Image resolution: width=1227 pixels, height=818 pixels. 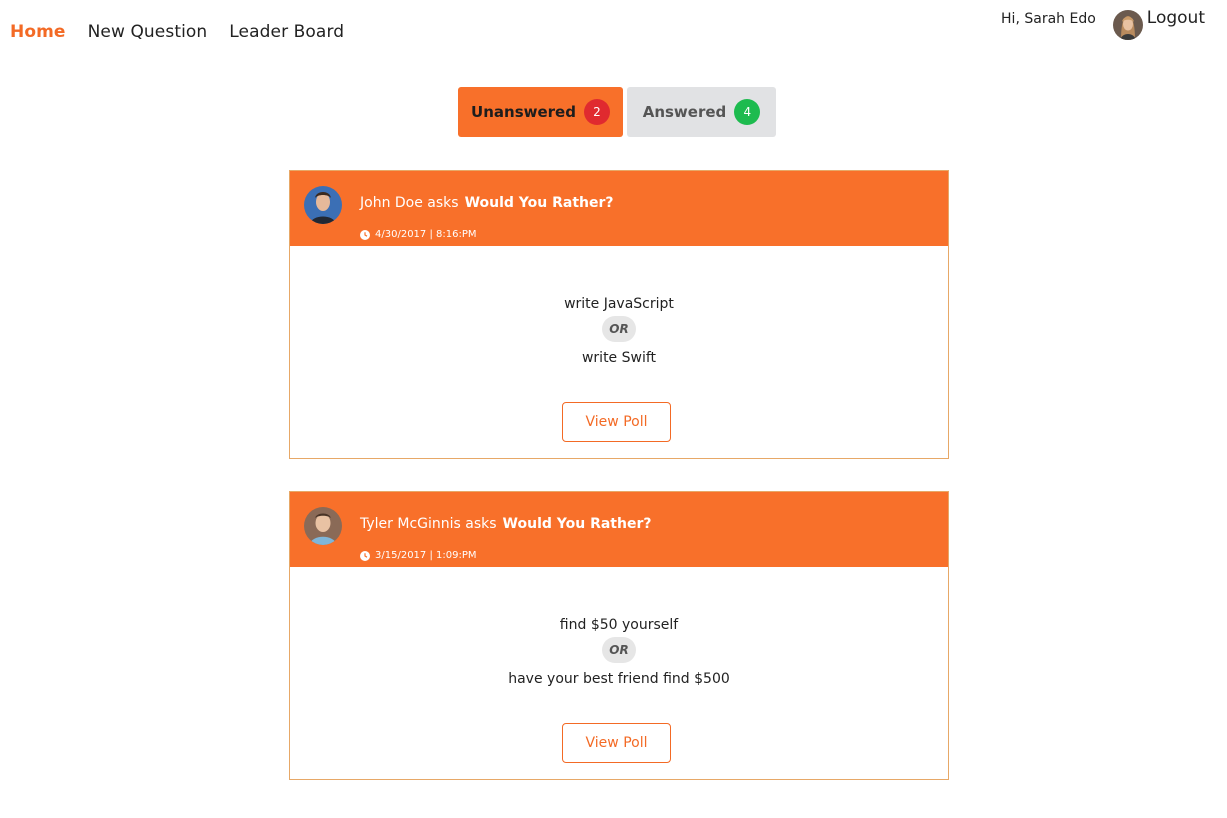 I want to click on user-avatar, so click(x=1127, y=25).